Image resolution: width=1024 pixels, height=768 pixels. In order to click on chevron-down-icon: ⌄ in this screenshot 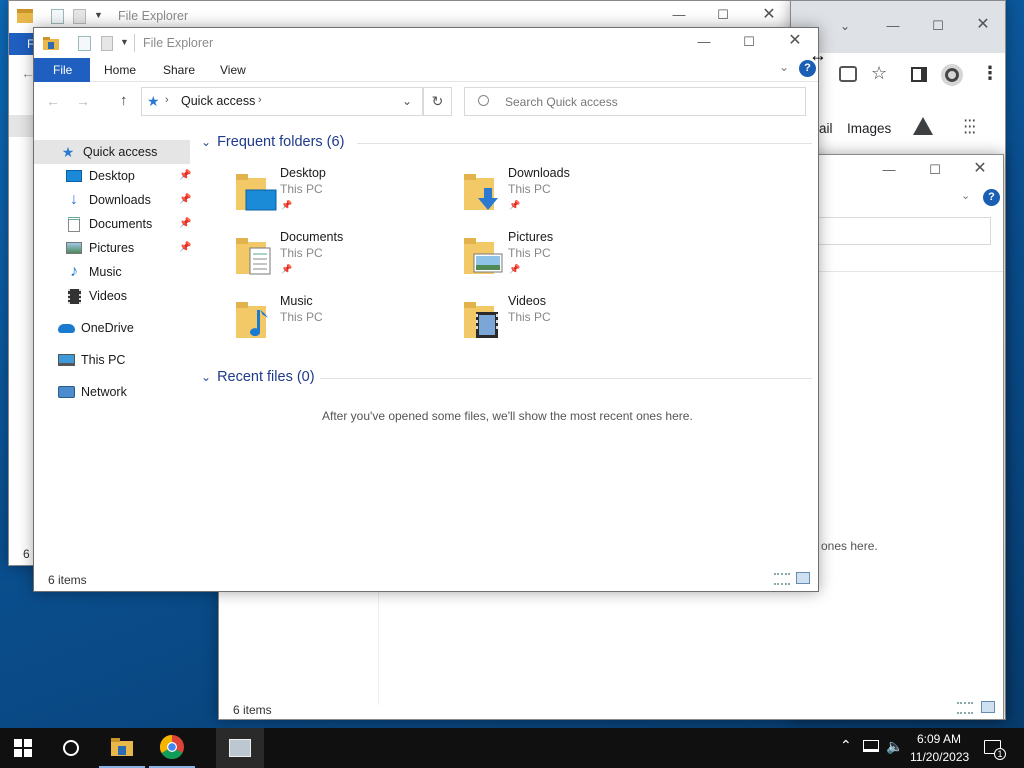, I will do `click(845, 26)`.